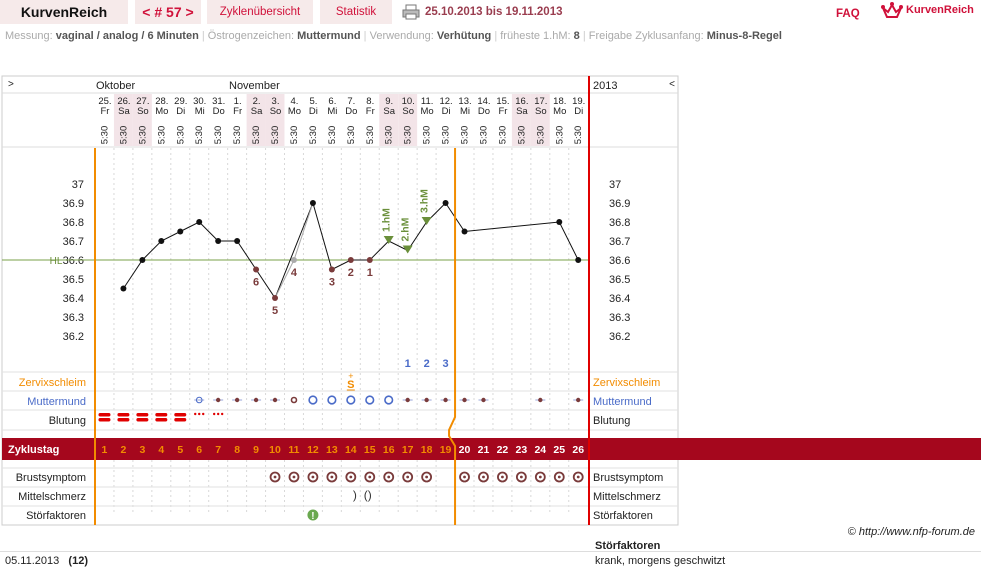 Image resolution: width=981 pixels, height=584 pixels. I want to click on cycle-day-number: 10, so click(275, 450).